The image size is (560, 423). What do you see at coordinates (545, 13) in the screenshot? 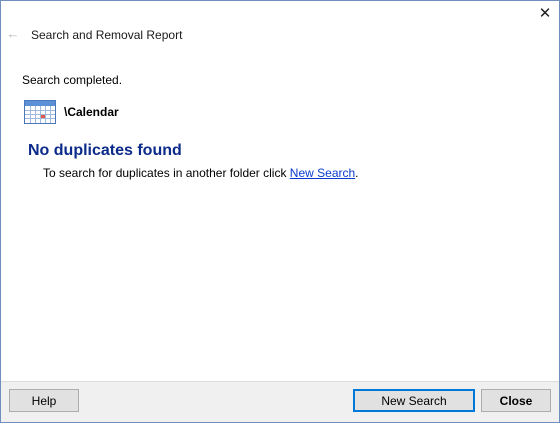
I see `close-icon: ✕` at bounding box center [545, 13].